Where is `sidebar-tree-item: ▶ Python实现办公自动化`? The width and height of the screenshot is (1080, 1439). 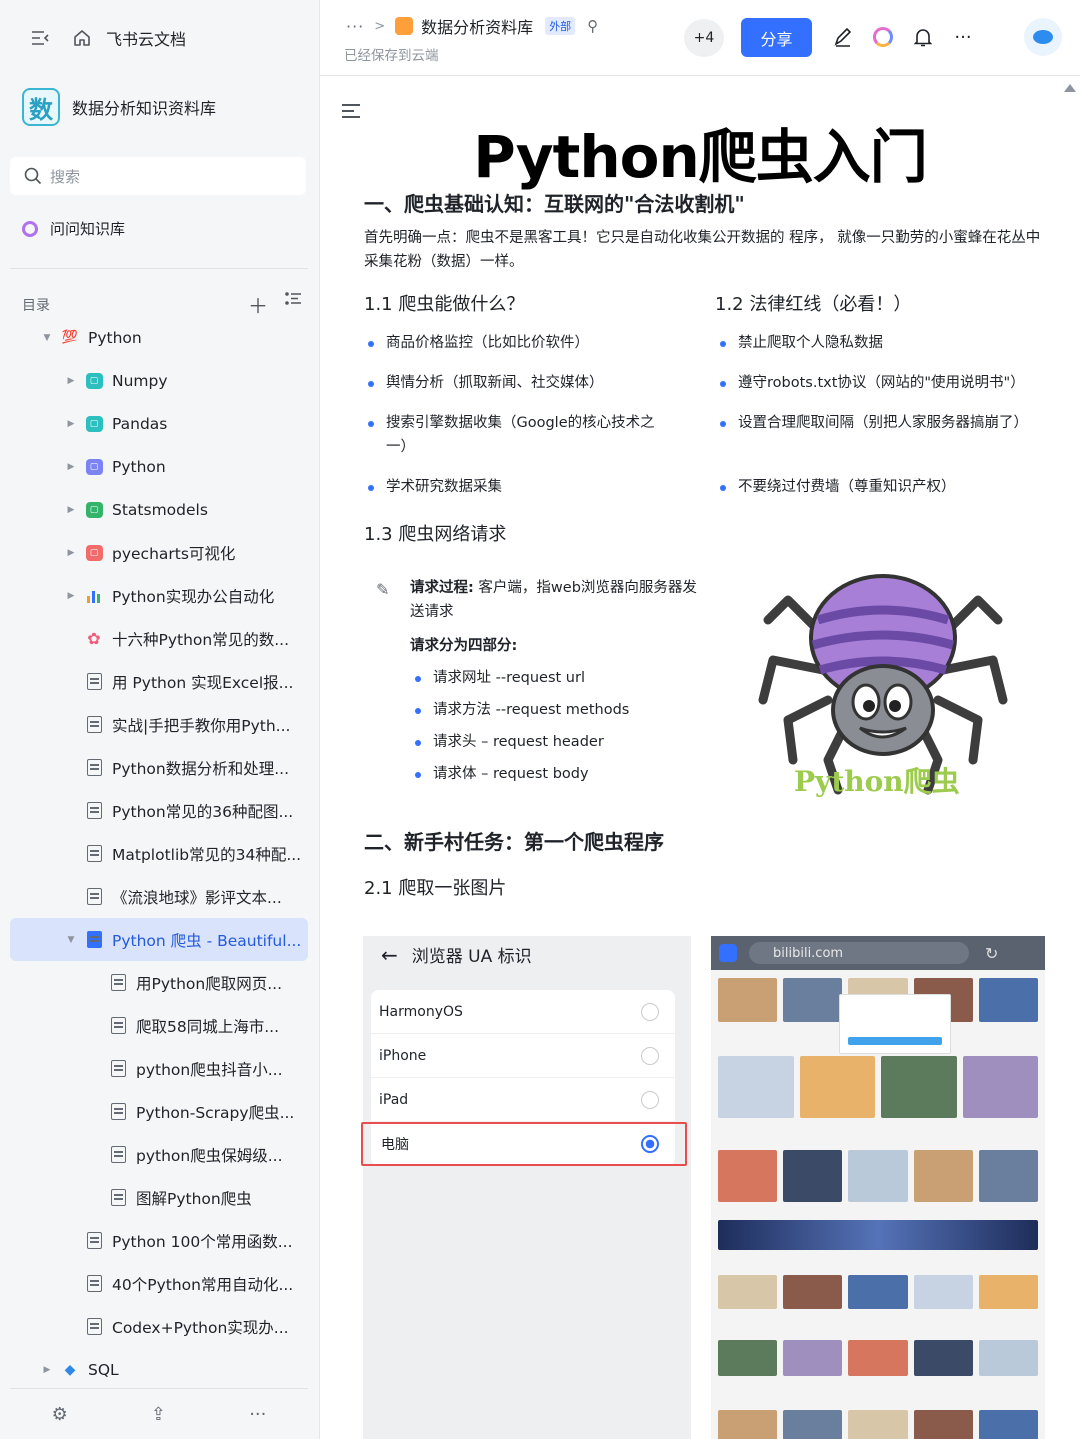 sidebar-tree-item: ▶ Python实现办公自动化 is located at coordinates (159, 595).